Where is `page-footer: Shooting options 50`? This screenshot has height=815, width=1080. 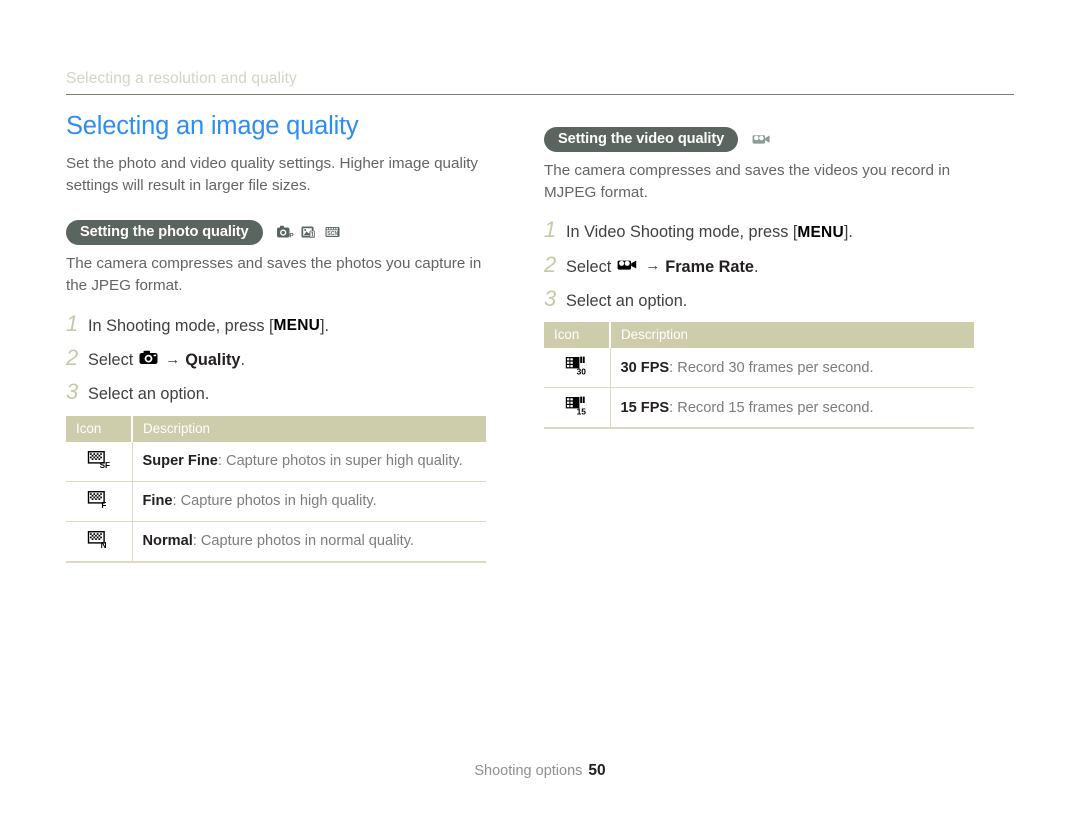 page-footer: Shooting options 50 is located at coordinates (540, 771).